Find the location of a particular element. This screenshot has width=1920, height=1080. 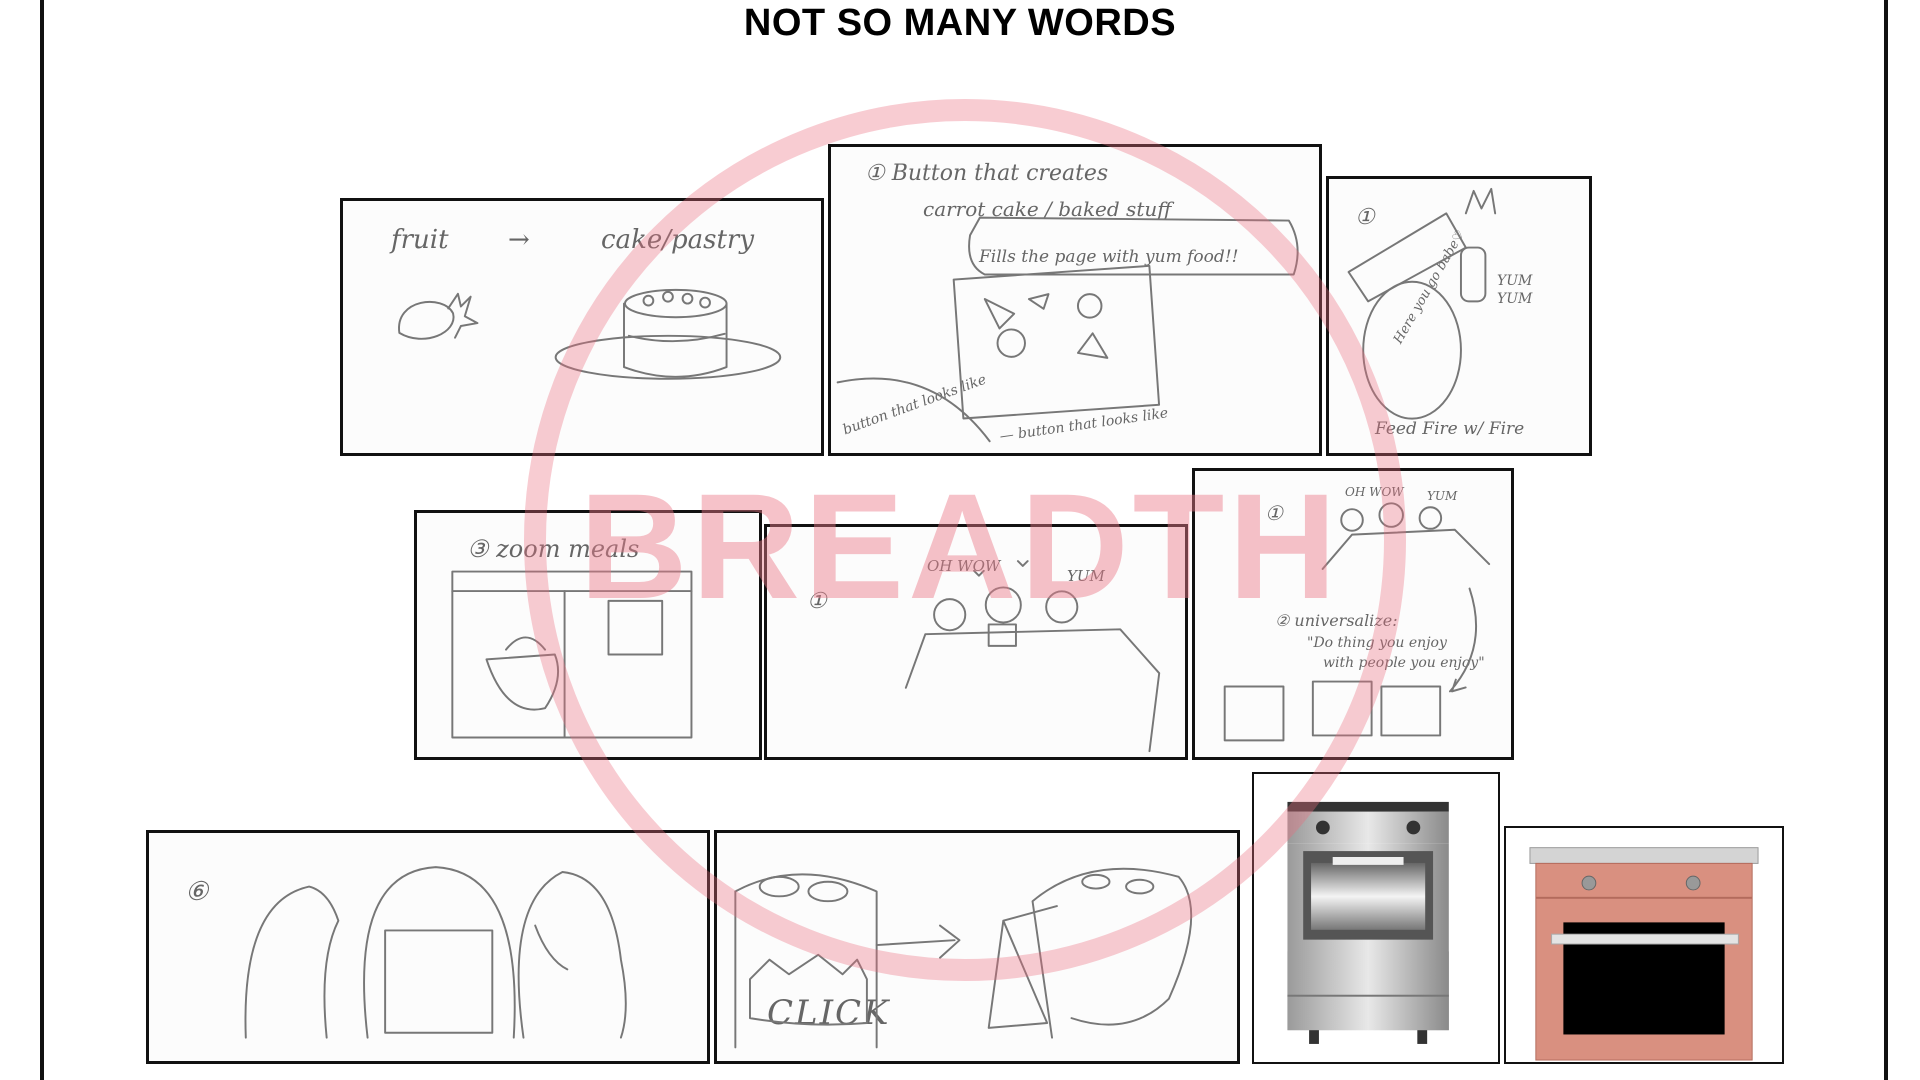

button-page-drawing is located at coordinates (1067, 329).